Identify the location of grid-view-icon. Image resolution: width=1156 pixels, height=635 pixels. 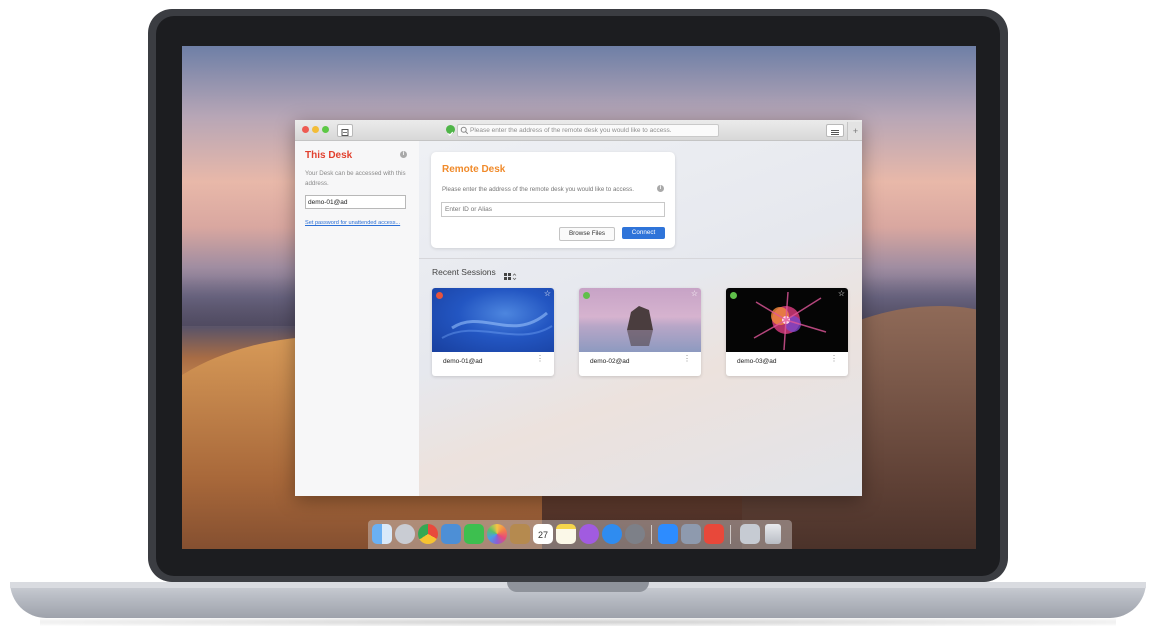
(510, 274).